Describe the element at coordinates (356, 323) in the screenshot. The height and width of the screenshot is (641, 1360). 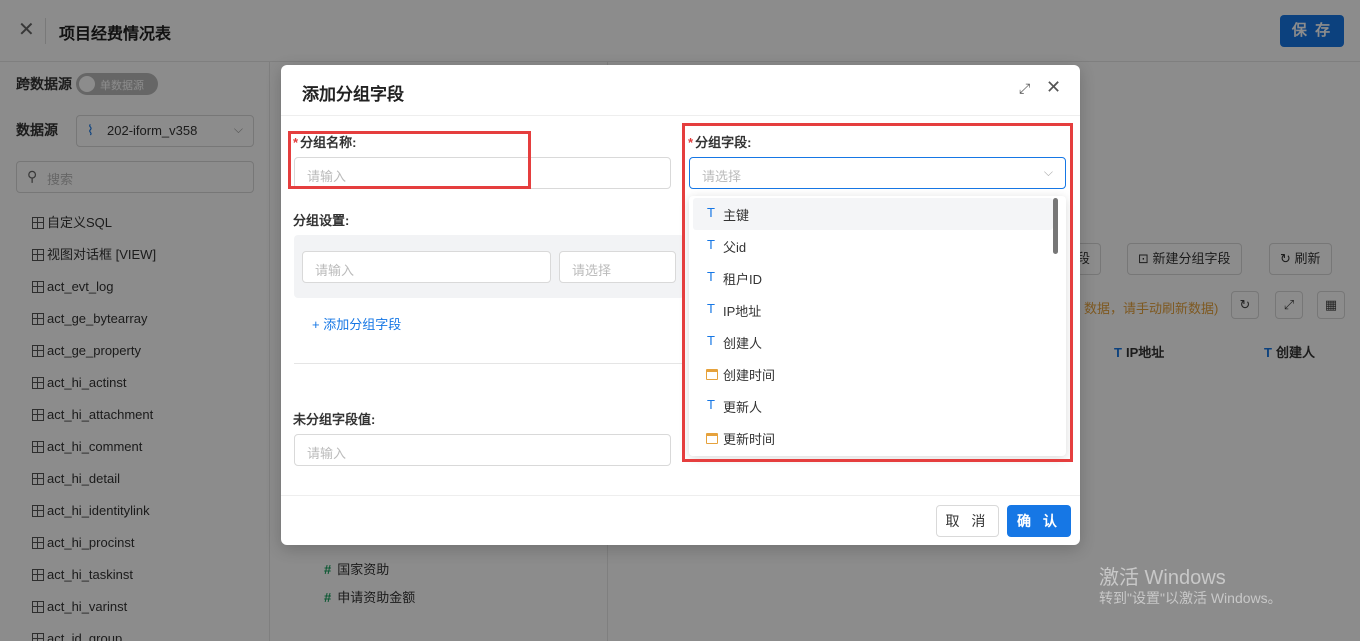
I see `add-group-field-link: + 添加分组字段` at that location.